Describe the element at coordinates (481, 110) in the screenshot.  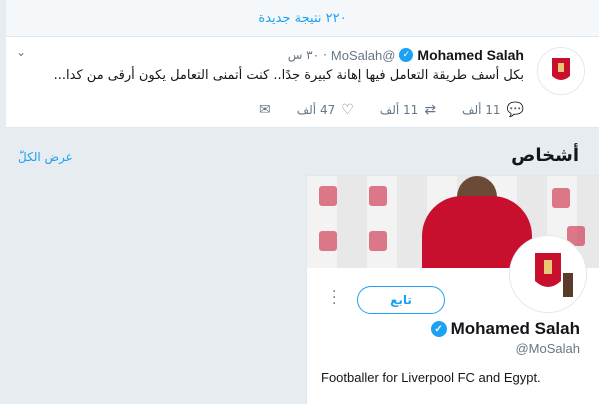
I see `reply-count: 11 ألف` at that location.